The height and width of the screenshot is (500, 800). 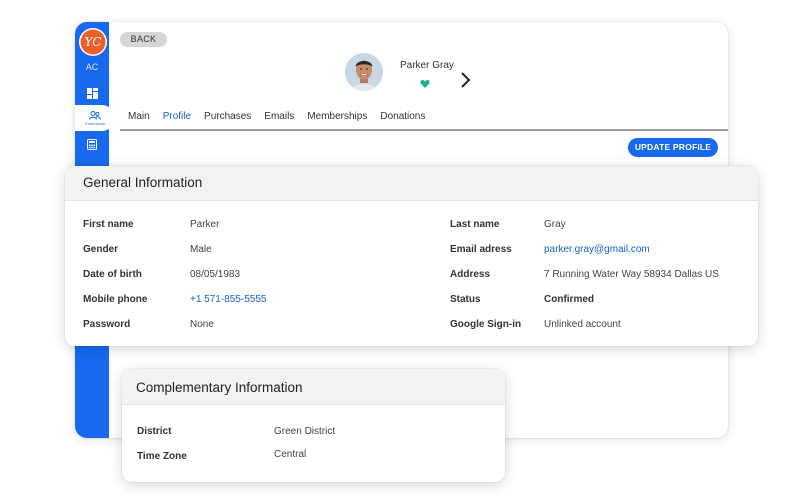 What do you see at coordinates (411, 183) in the screenshot?
I see `card-title: General Information` at bounding box center [411, 183].